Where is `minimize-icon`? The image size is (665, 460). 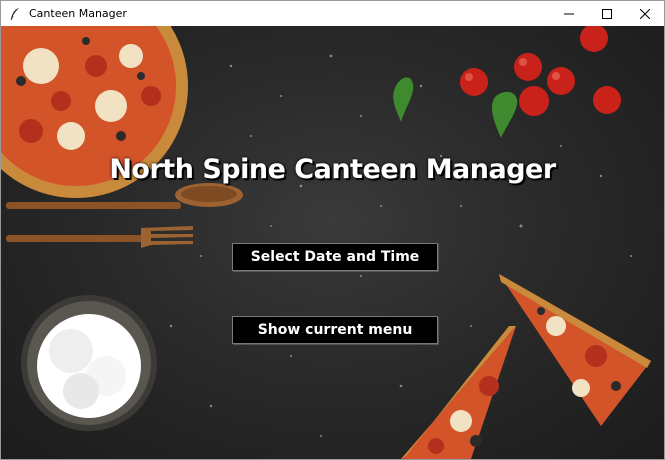 minimize-icon is located at coordinates (569, 13).